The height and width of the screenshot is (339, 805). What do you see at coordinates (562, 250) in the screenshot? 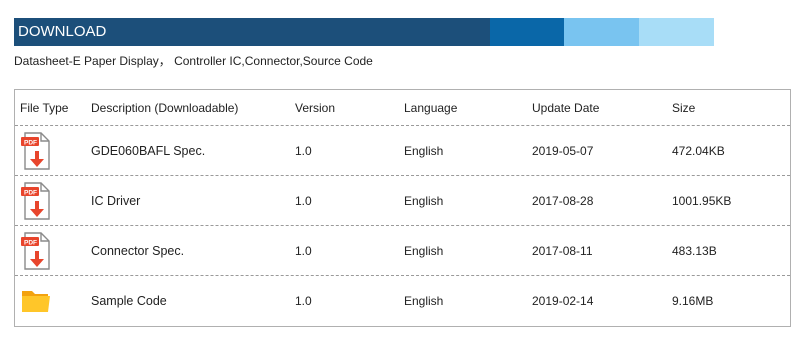
I see `file-update-date: 2017-08-11` at bounding box center [562, 250].